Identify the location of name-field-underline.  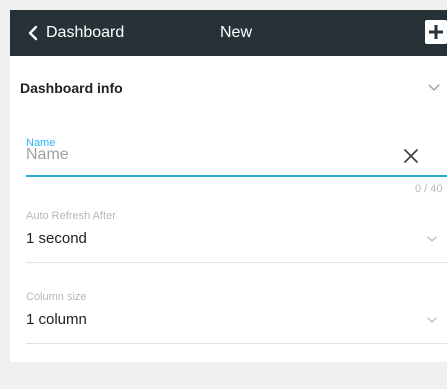
(236, 176).